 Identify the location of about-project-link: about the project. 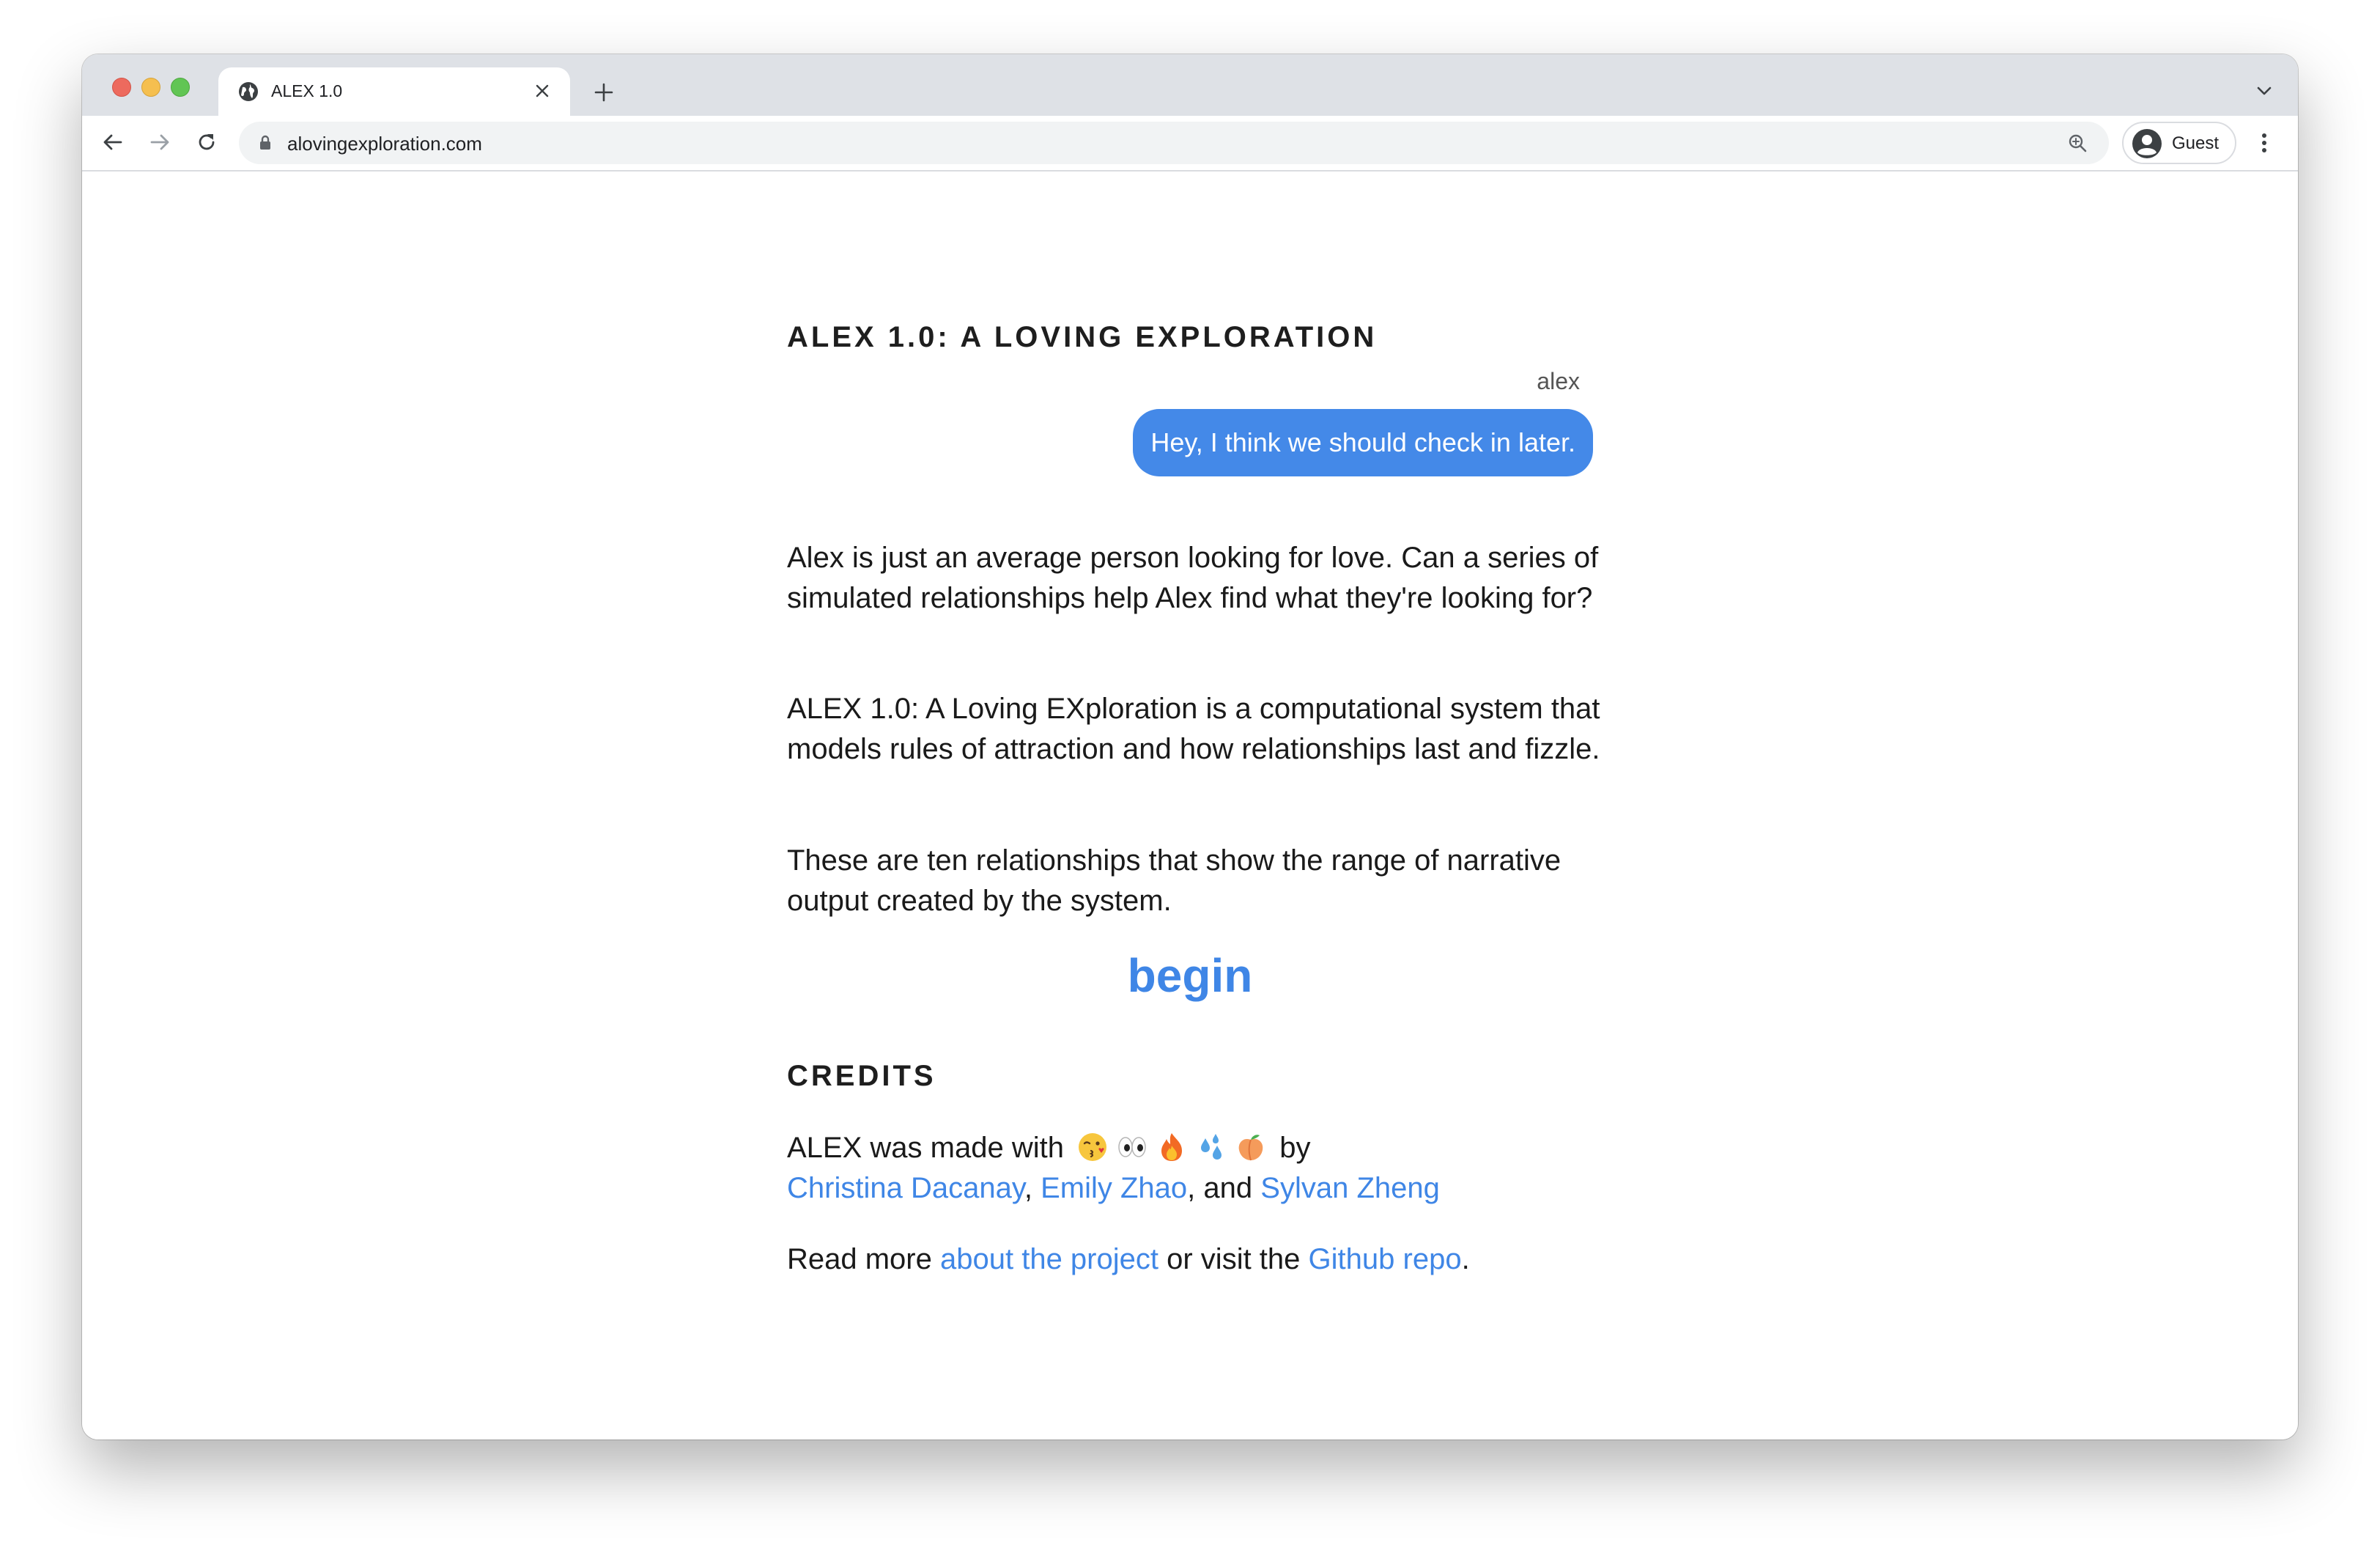
(1049, 1259).